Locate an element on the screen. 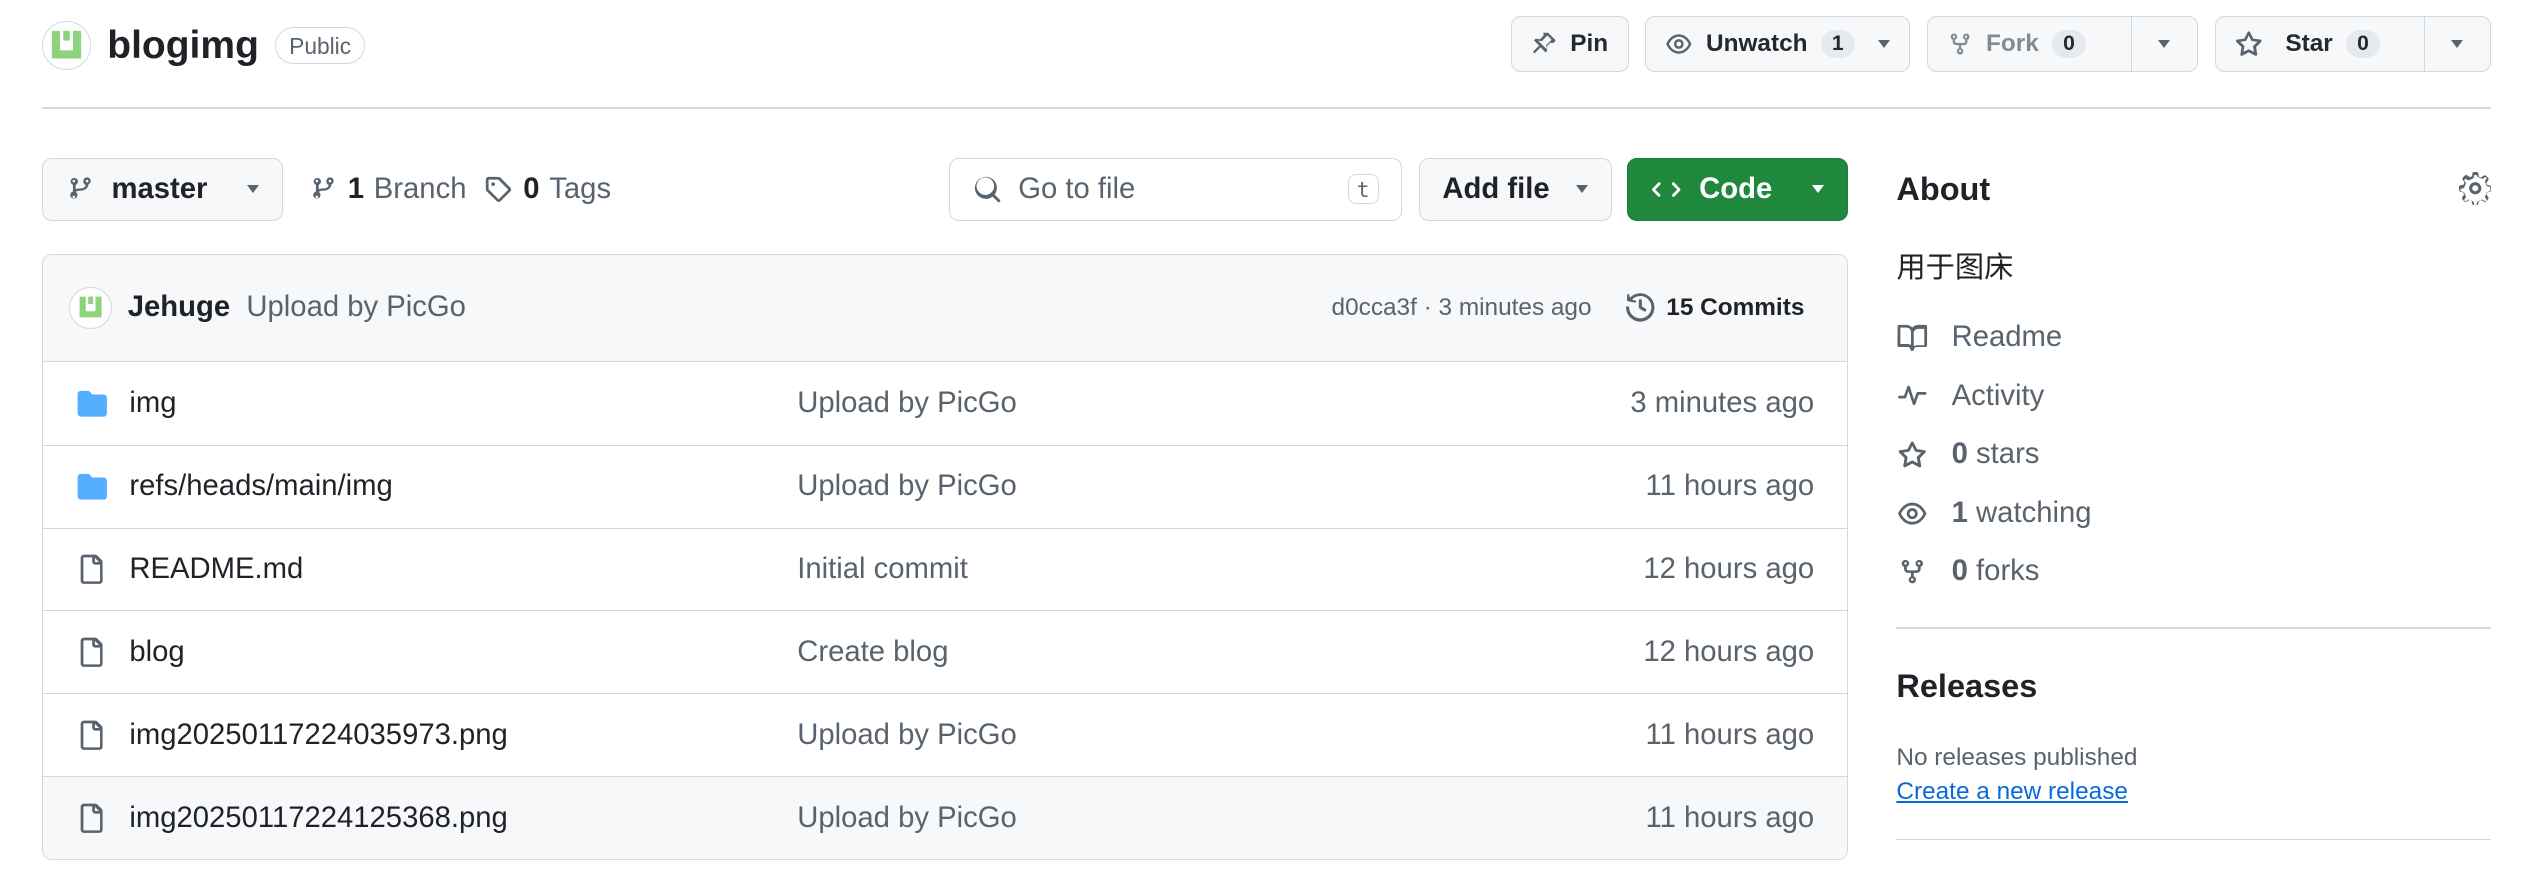 The image size is (2530, 878). file-commit-message: Initial commit is located at coordinates (1220, 569).